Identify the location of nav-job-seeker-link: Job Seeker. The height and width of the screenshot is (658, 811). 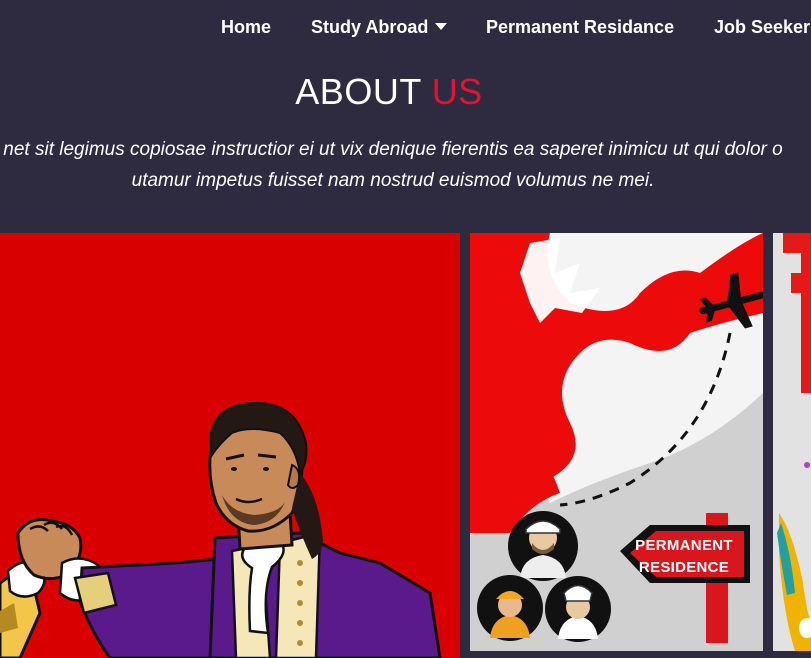
(762, 27).